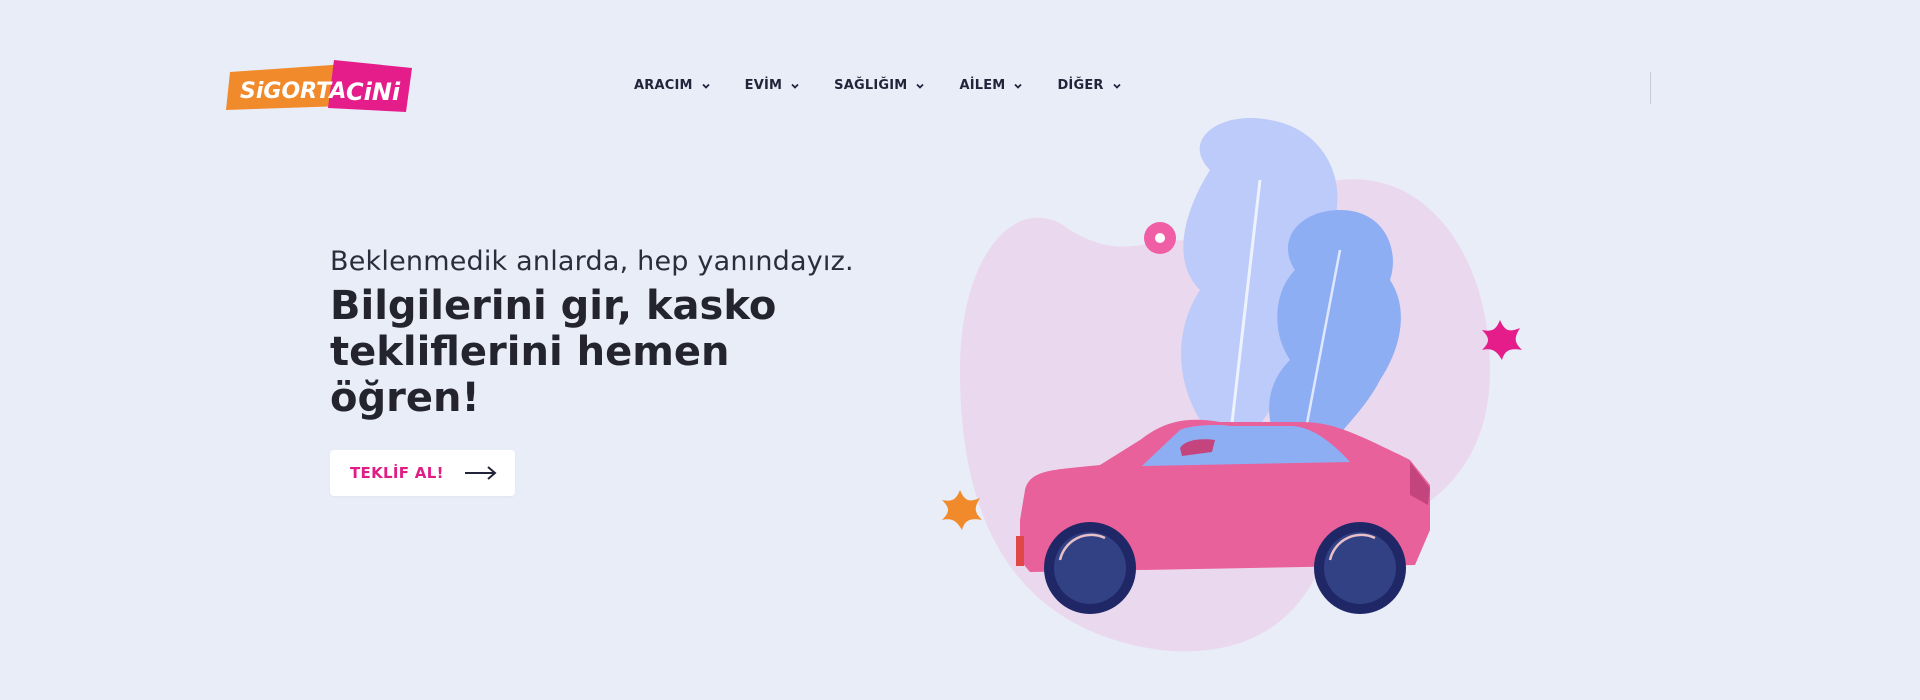  I want to click on nav-item-label: DİĞER, so click(1080, 85).